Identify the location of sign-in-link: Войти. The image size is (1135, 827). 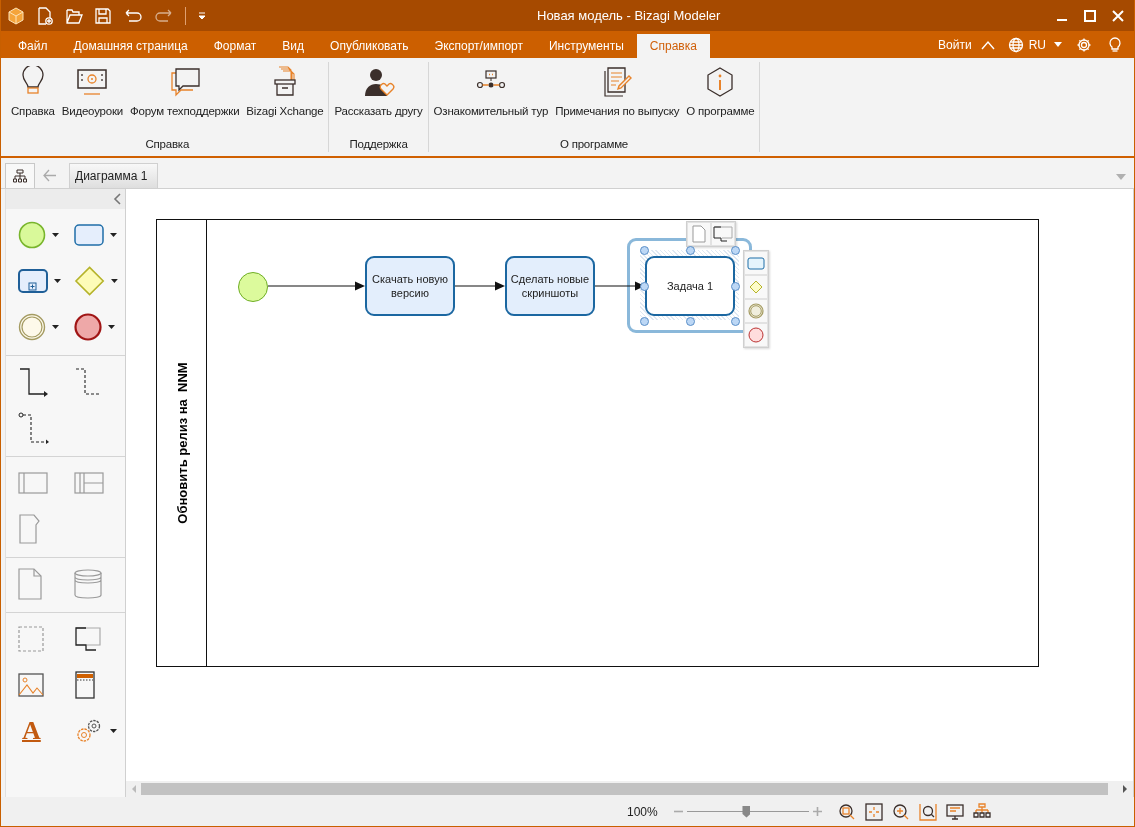
(955, 44).